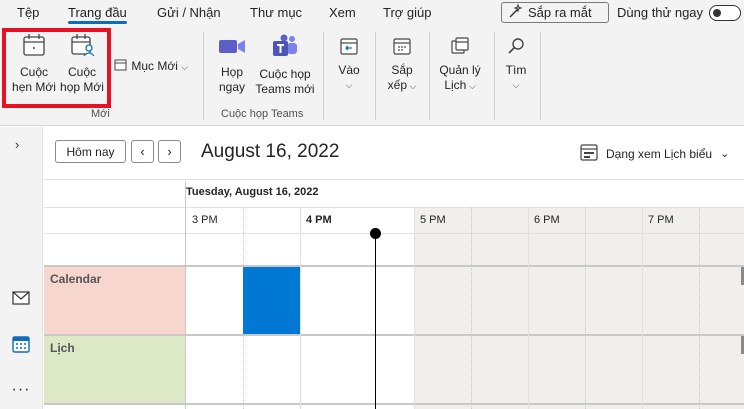  I want to click on manage-calendars-label-1: Quản lý, so click(460, 70).